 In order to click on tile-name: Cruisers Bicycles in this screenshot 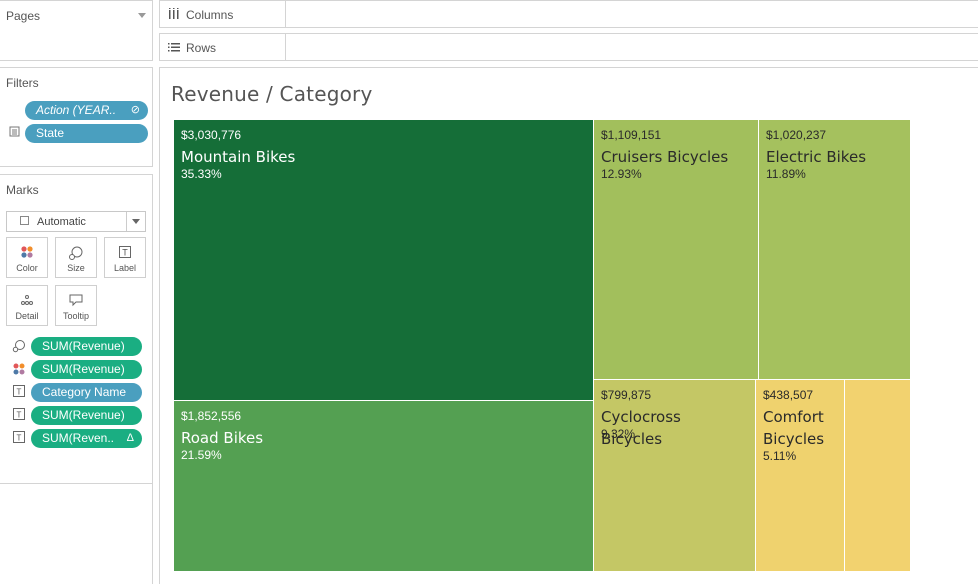, I will do `click(665, 157)`.